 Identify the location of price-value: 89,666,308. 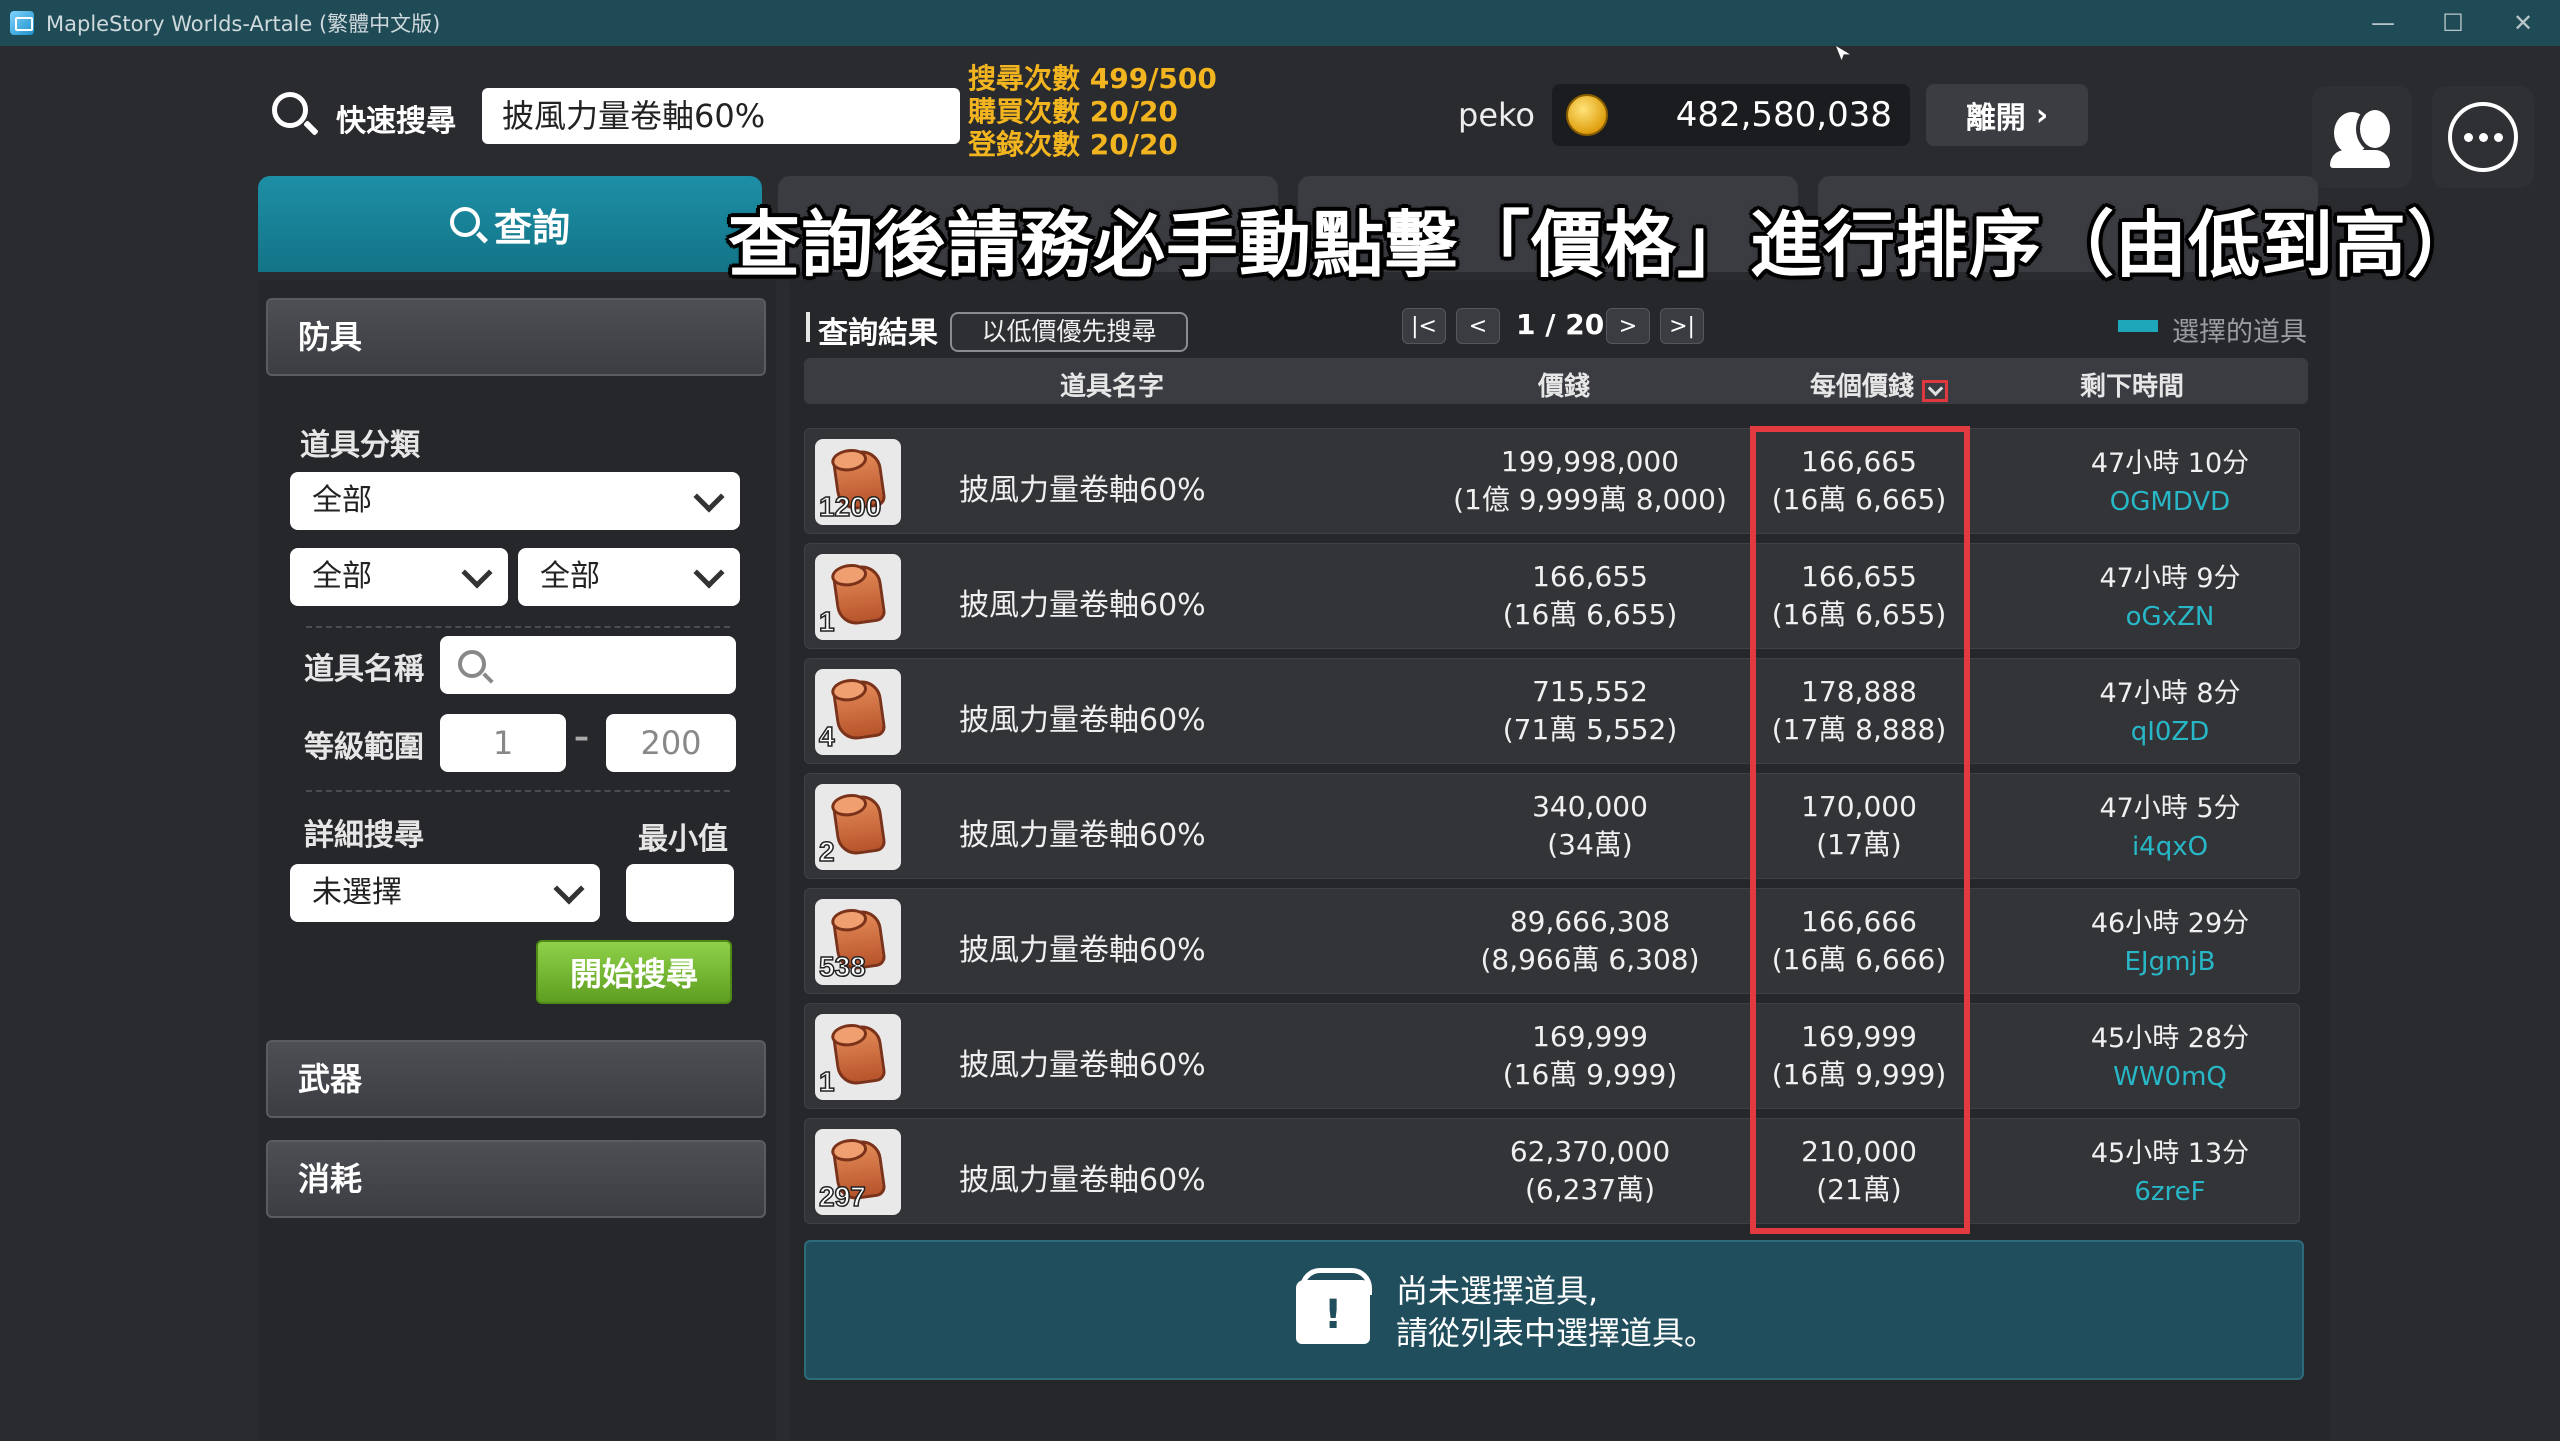
(1590, 921).